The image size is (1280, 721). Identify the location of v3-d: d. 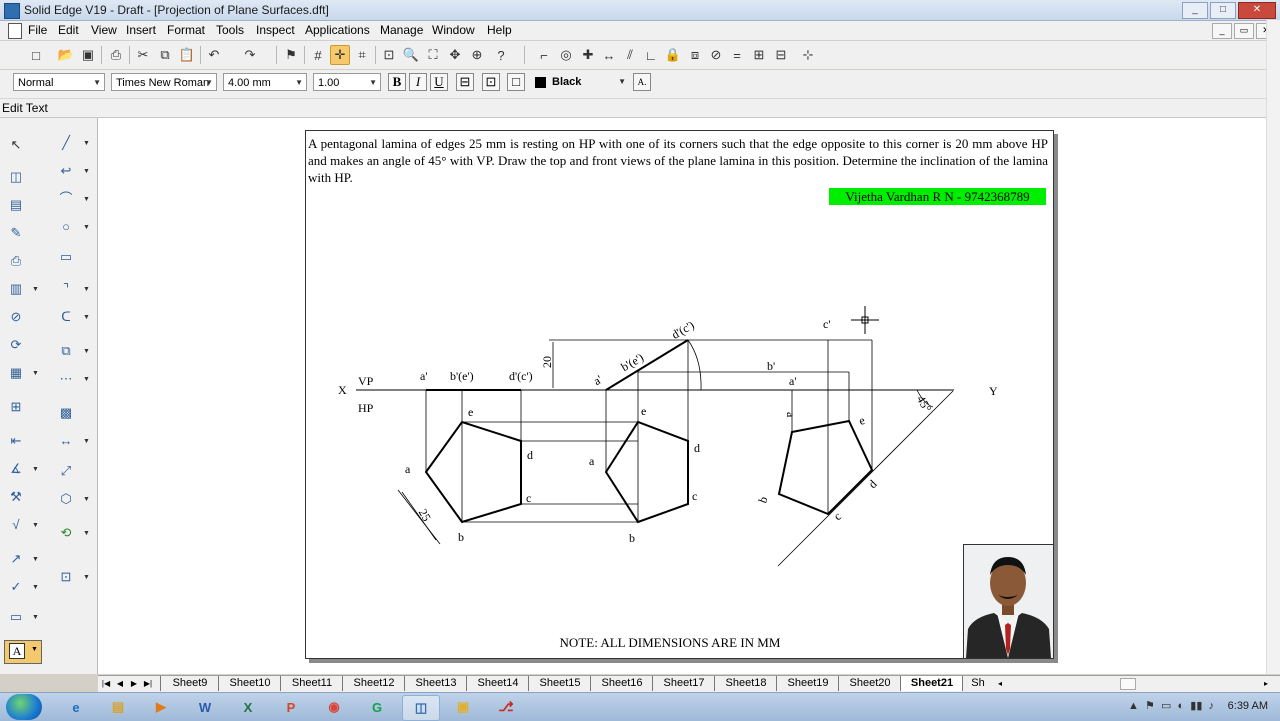
(873, 484).